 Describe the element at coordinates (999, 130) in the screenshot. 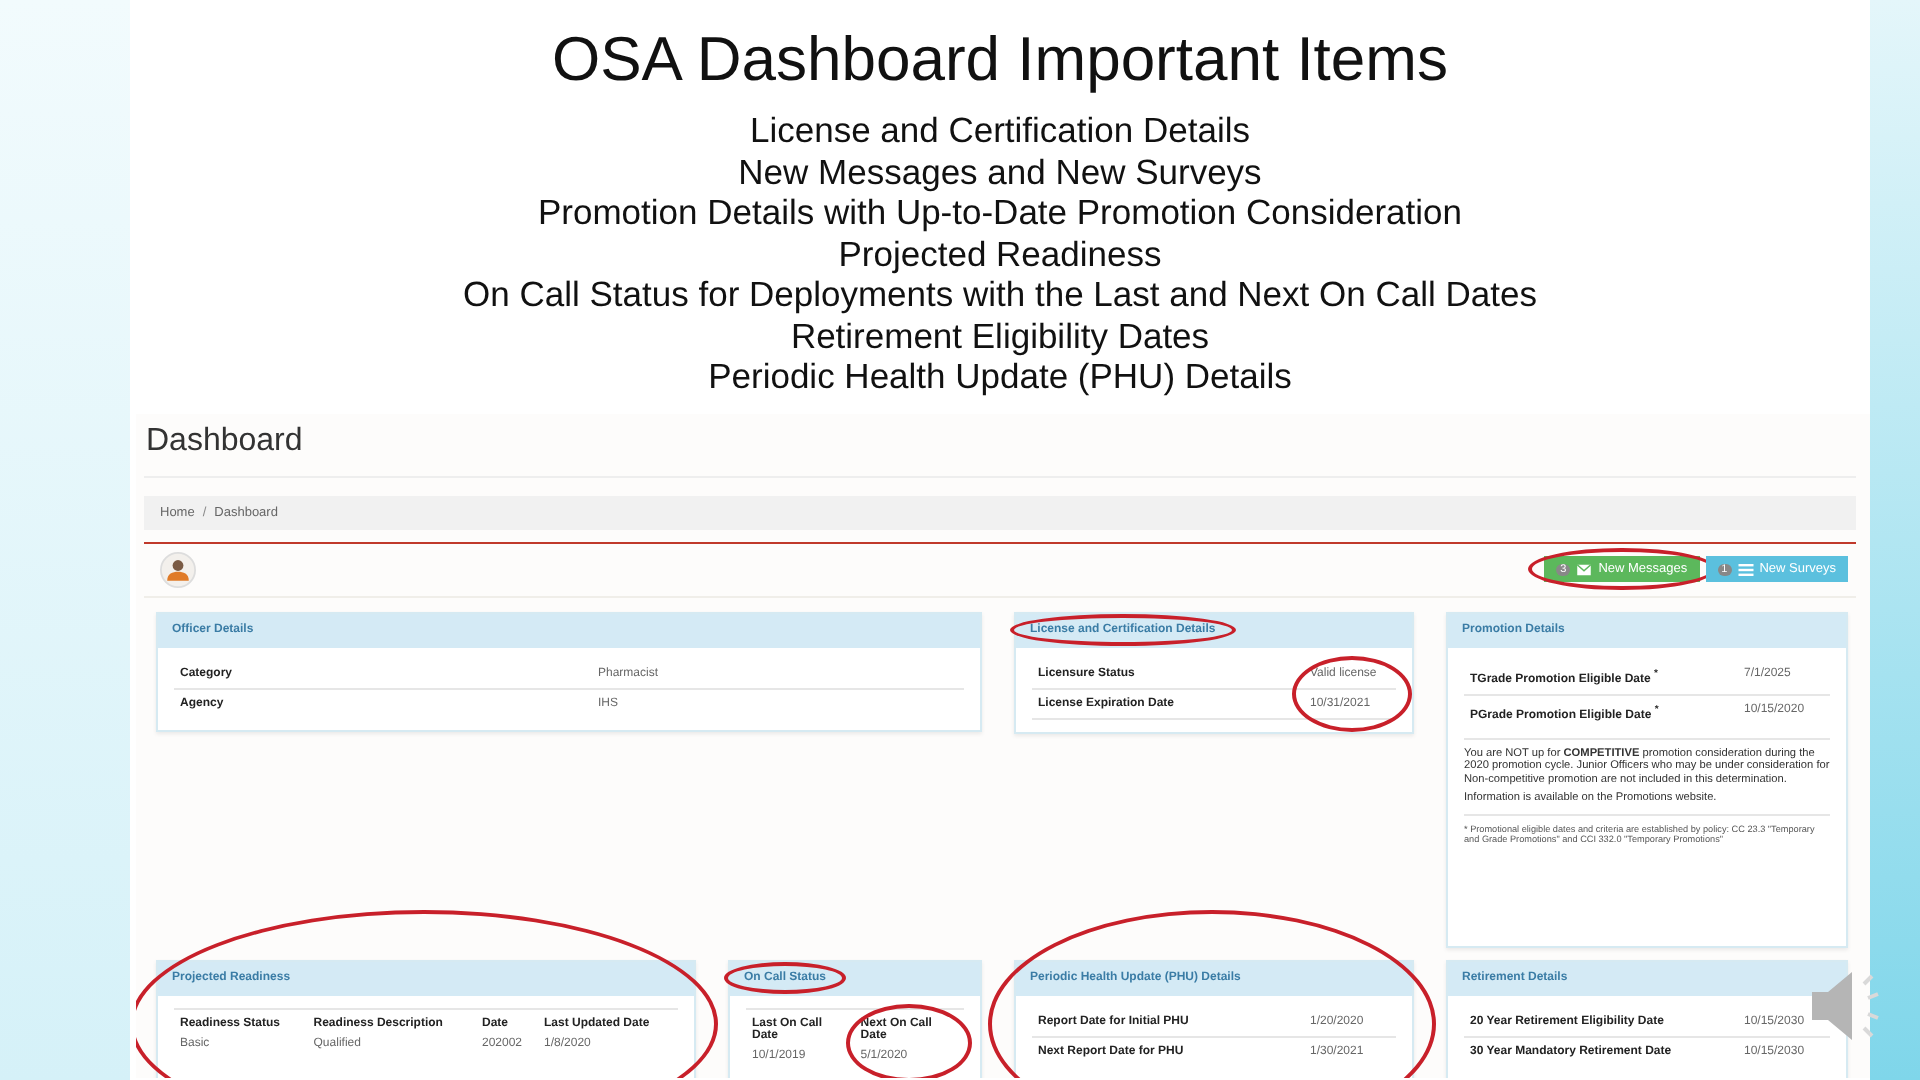

I see `bullet-line: License and Certification Details` at that location.